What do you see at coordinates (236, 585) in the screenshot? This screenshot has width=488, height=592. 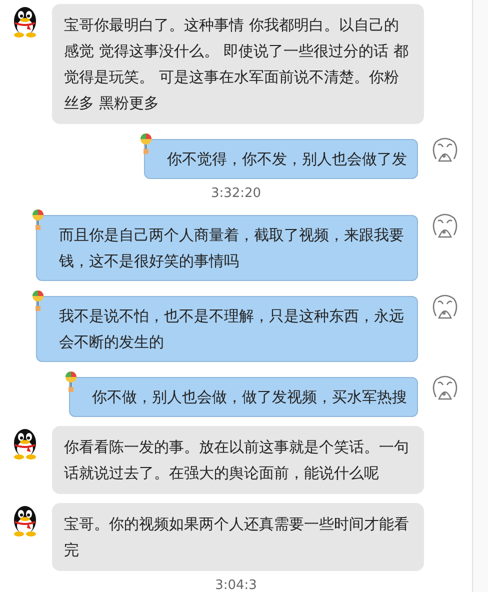 I see `timestamp: 3:04:3` at bounding box center [236, 585].